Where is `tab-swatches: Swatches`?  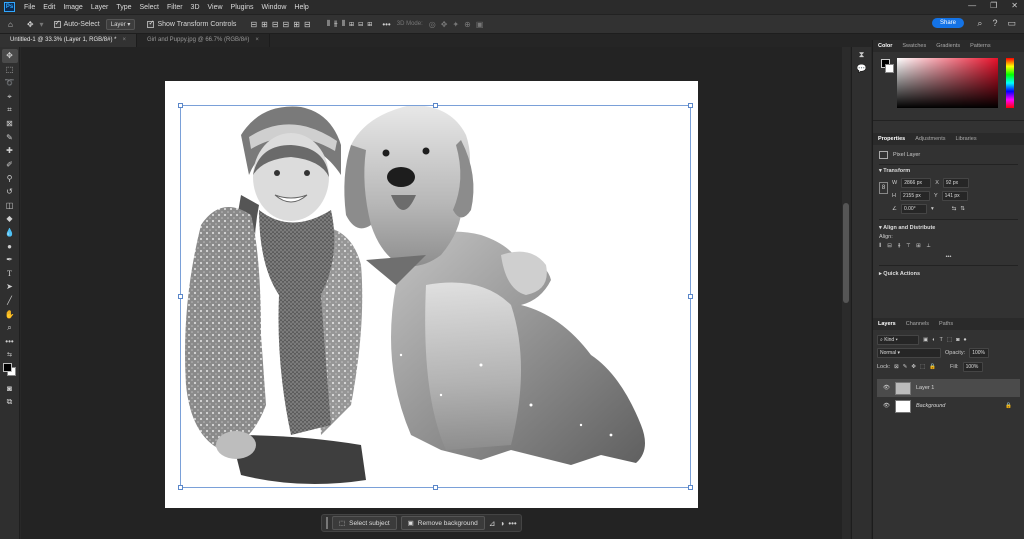 tab-swatches: Swatches is located at coordinates (914, 46).